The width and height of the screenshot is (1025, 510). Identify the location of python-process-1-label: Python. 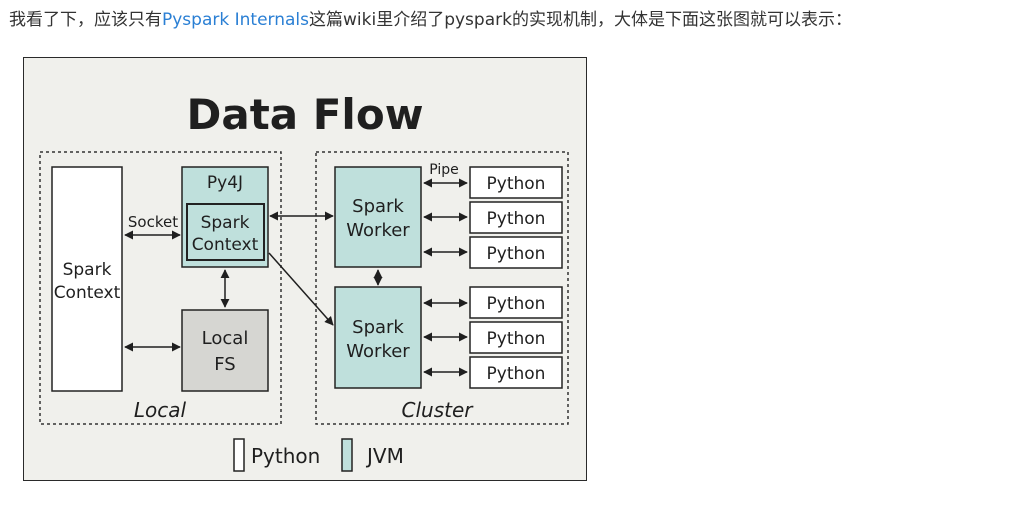
(516, 184).